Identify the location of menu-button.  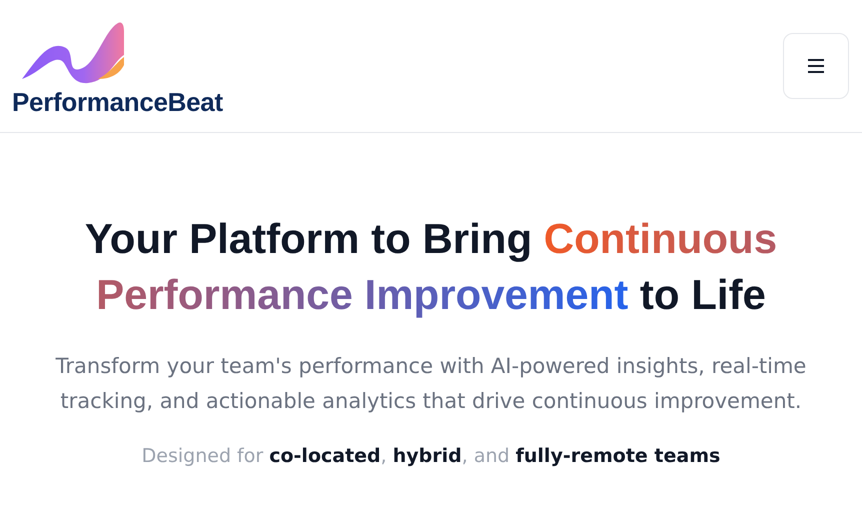
(816, 66).